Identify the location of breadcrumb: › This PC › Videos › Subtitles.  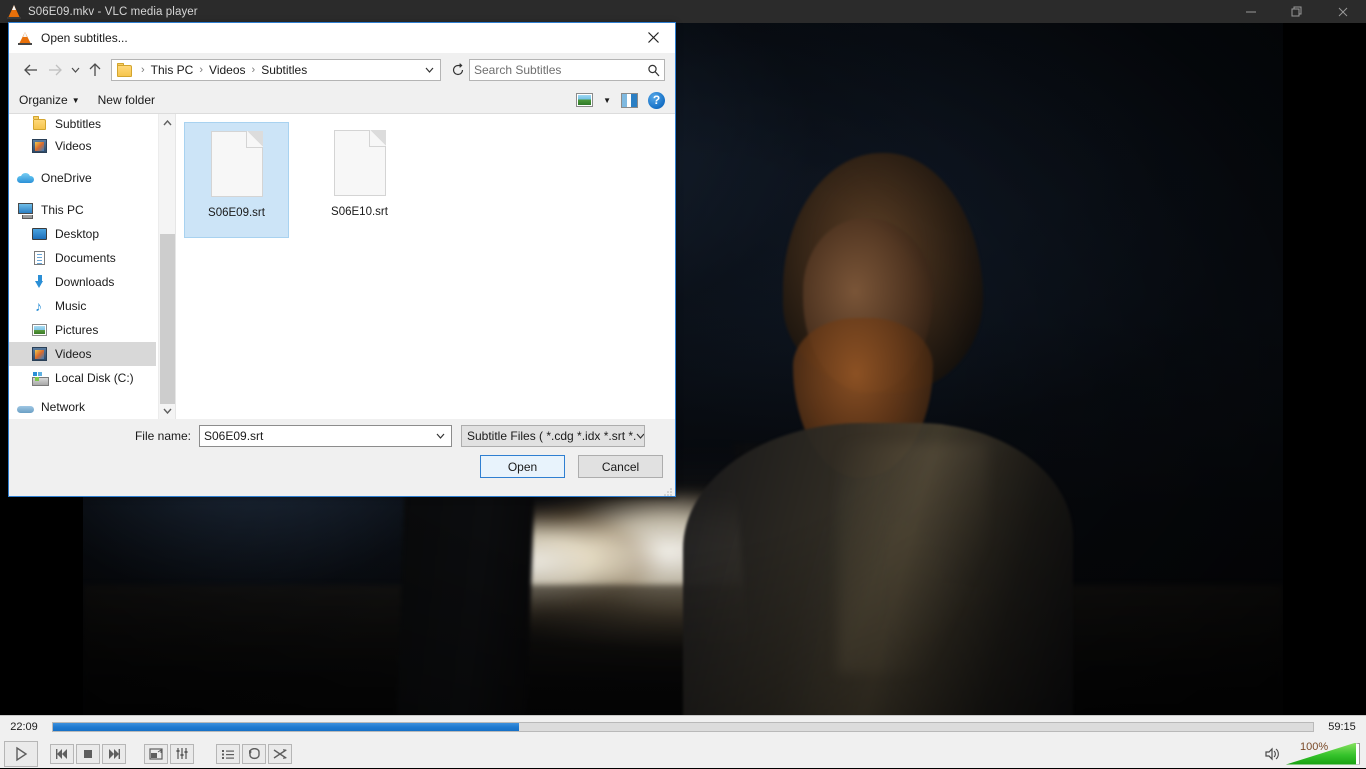
(276, 70).